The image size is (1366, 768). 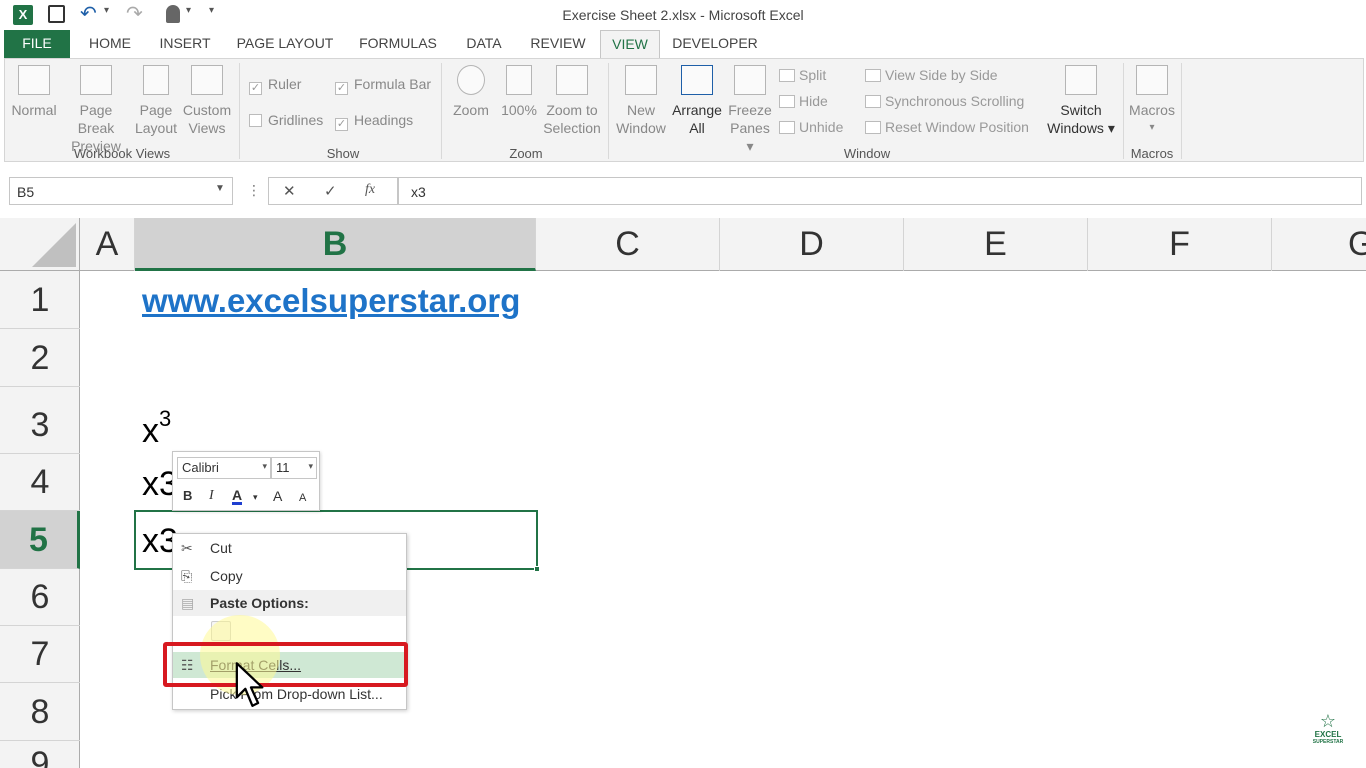 What do you see at coordinates (277, 496) in the screenshot?
I see `grow-font-button: A` at bounding box center [277, 496].